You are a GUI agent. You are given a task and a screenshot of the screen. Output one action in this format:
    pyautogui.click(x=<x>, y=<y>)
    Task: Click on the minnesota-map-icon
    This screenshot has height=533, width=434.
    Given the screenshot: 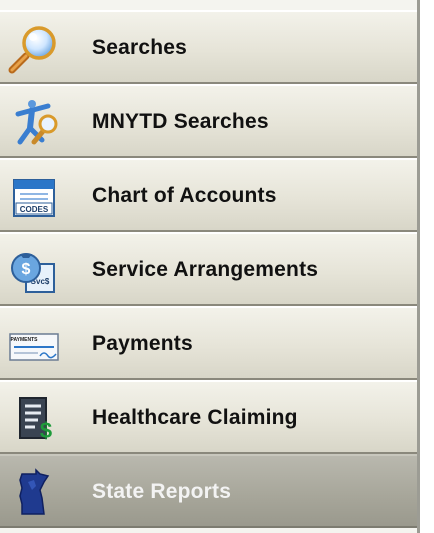 What is the action you would take?
    pyautogui.click(x=34, y=491)
    